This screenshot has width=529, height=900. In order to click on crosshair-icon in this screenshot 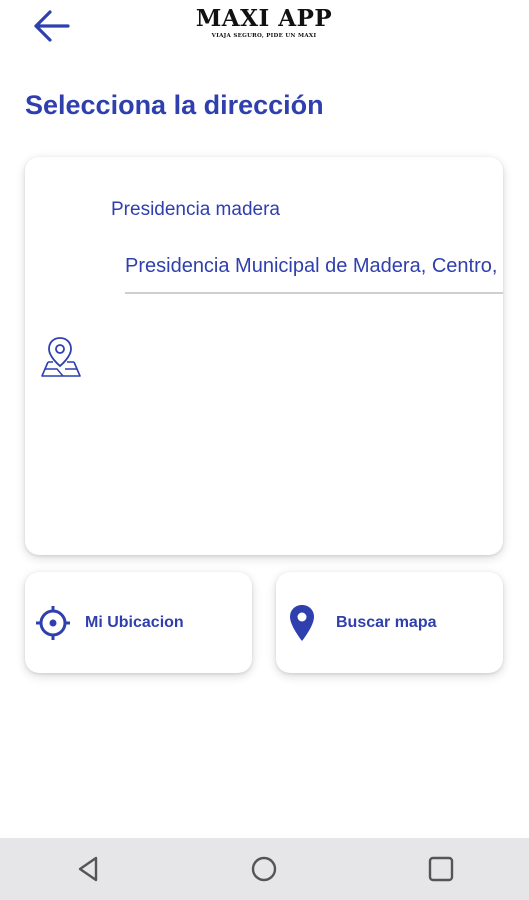, I will do `click(53, 623)`.